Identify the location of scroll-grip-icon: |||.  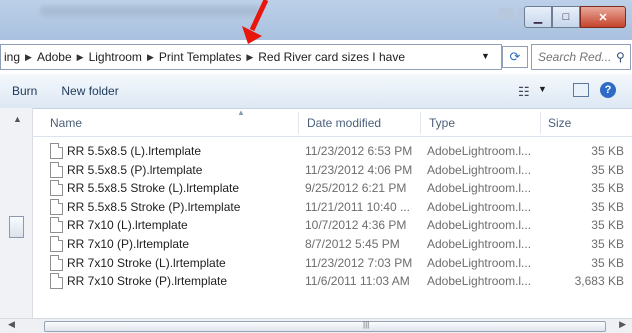
(366, 324).